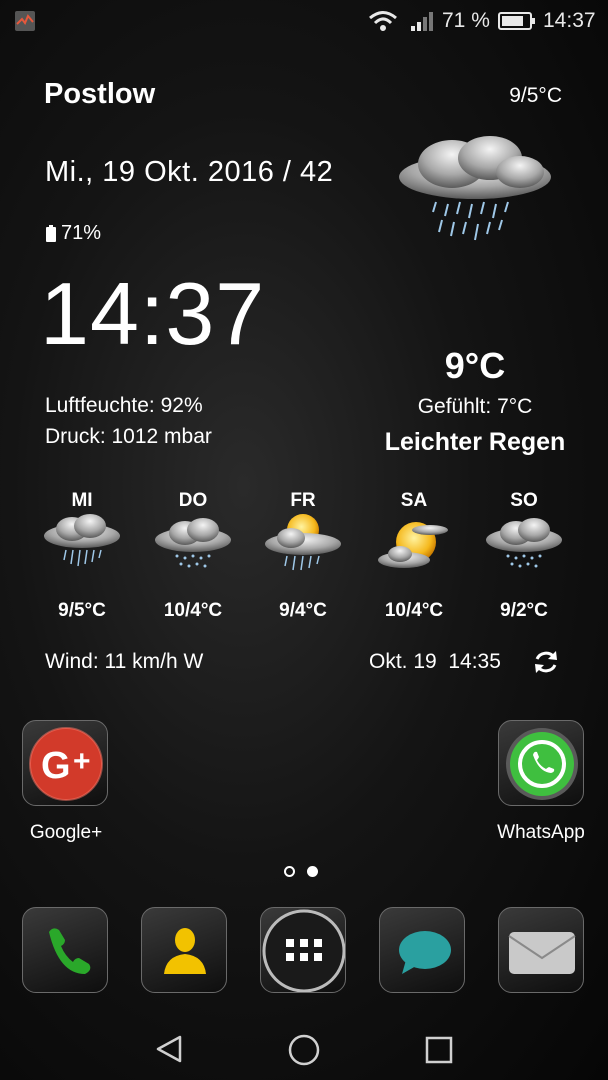 The image size is (608, 1080). I want to click on app-drawer-button, so click(303, 950).